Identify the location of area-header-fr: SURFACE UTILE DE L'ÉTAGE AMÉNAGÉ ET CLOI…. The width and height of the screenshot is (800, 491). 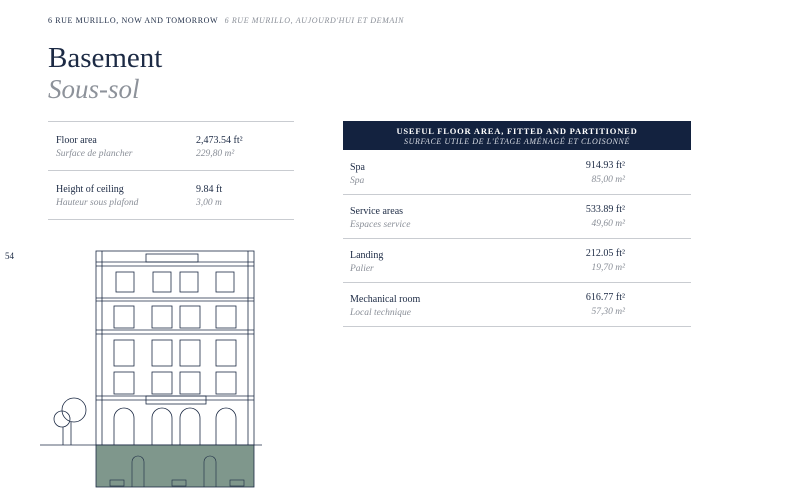
(517, 141).